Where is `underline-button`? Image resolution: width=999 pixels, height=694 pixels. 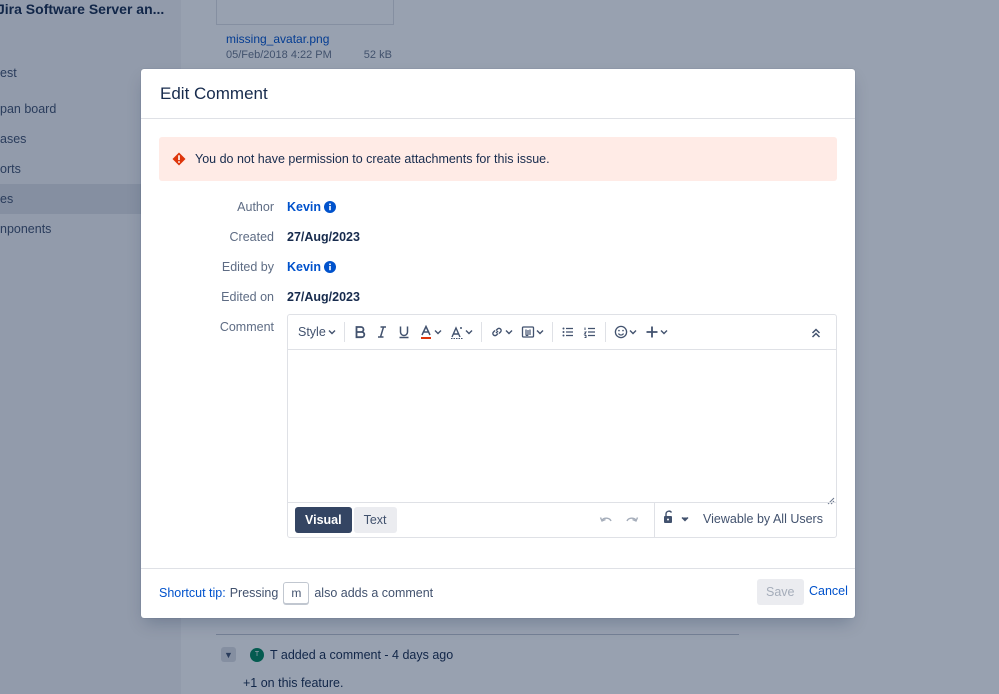 underline-button is located at coordinates (404, 332).